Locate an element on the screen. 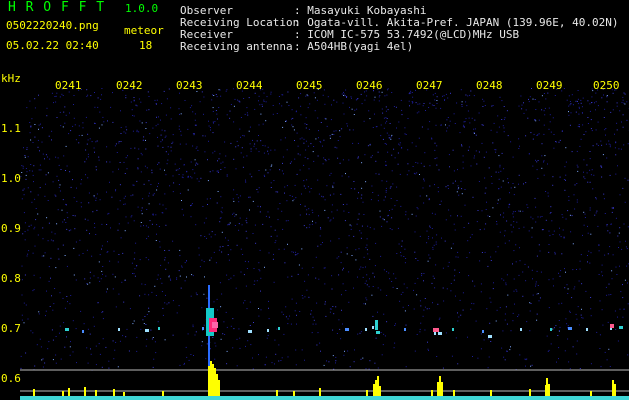 Image resolution: width=629 pixels, height=400 pixels. info-value-antenna: : A504HB(yagi 4el) is located at coordinates (354, 46).